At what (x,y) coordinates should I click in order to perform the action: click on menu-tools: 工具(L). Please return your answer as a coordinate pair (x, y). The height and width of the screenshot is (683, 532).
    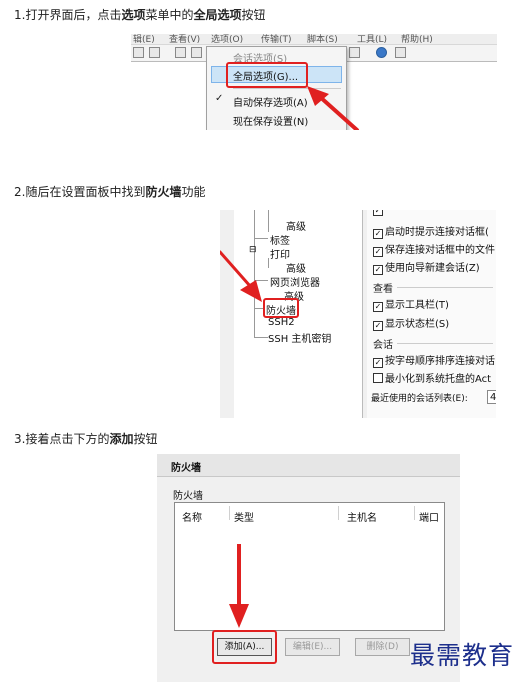
    Looking at the image, I should click on (372, 39).